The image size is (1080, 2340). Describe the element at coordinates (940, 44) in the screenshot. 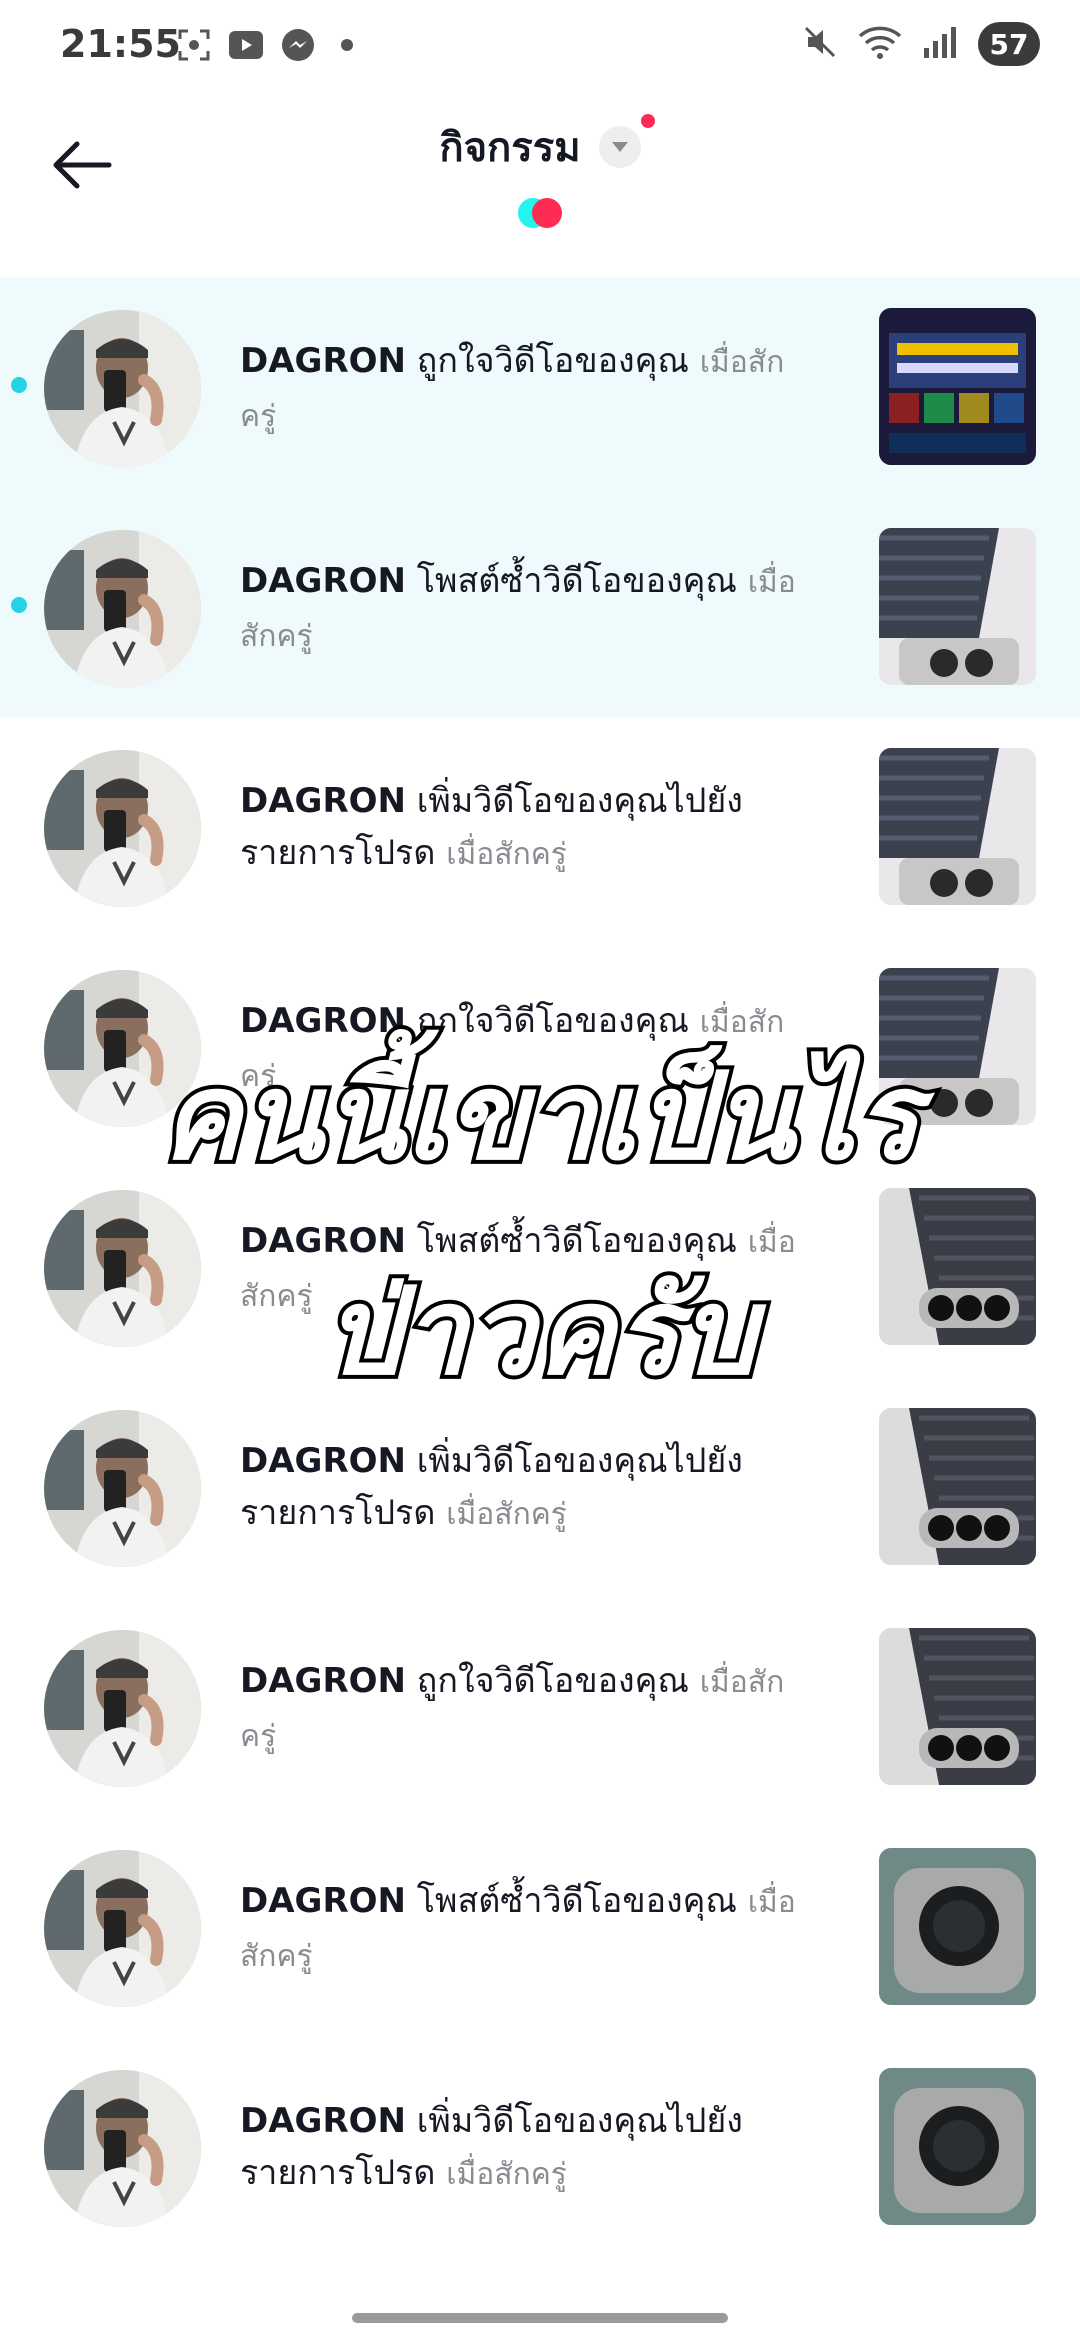

I see `signal-icon` at that location.